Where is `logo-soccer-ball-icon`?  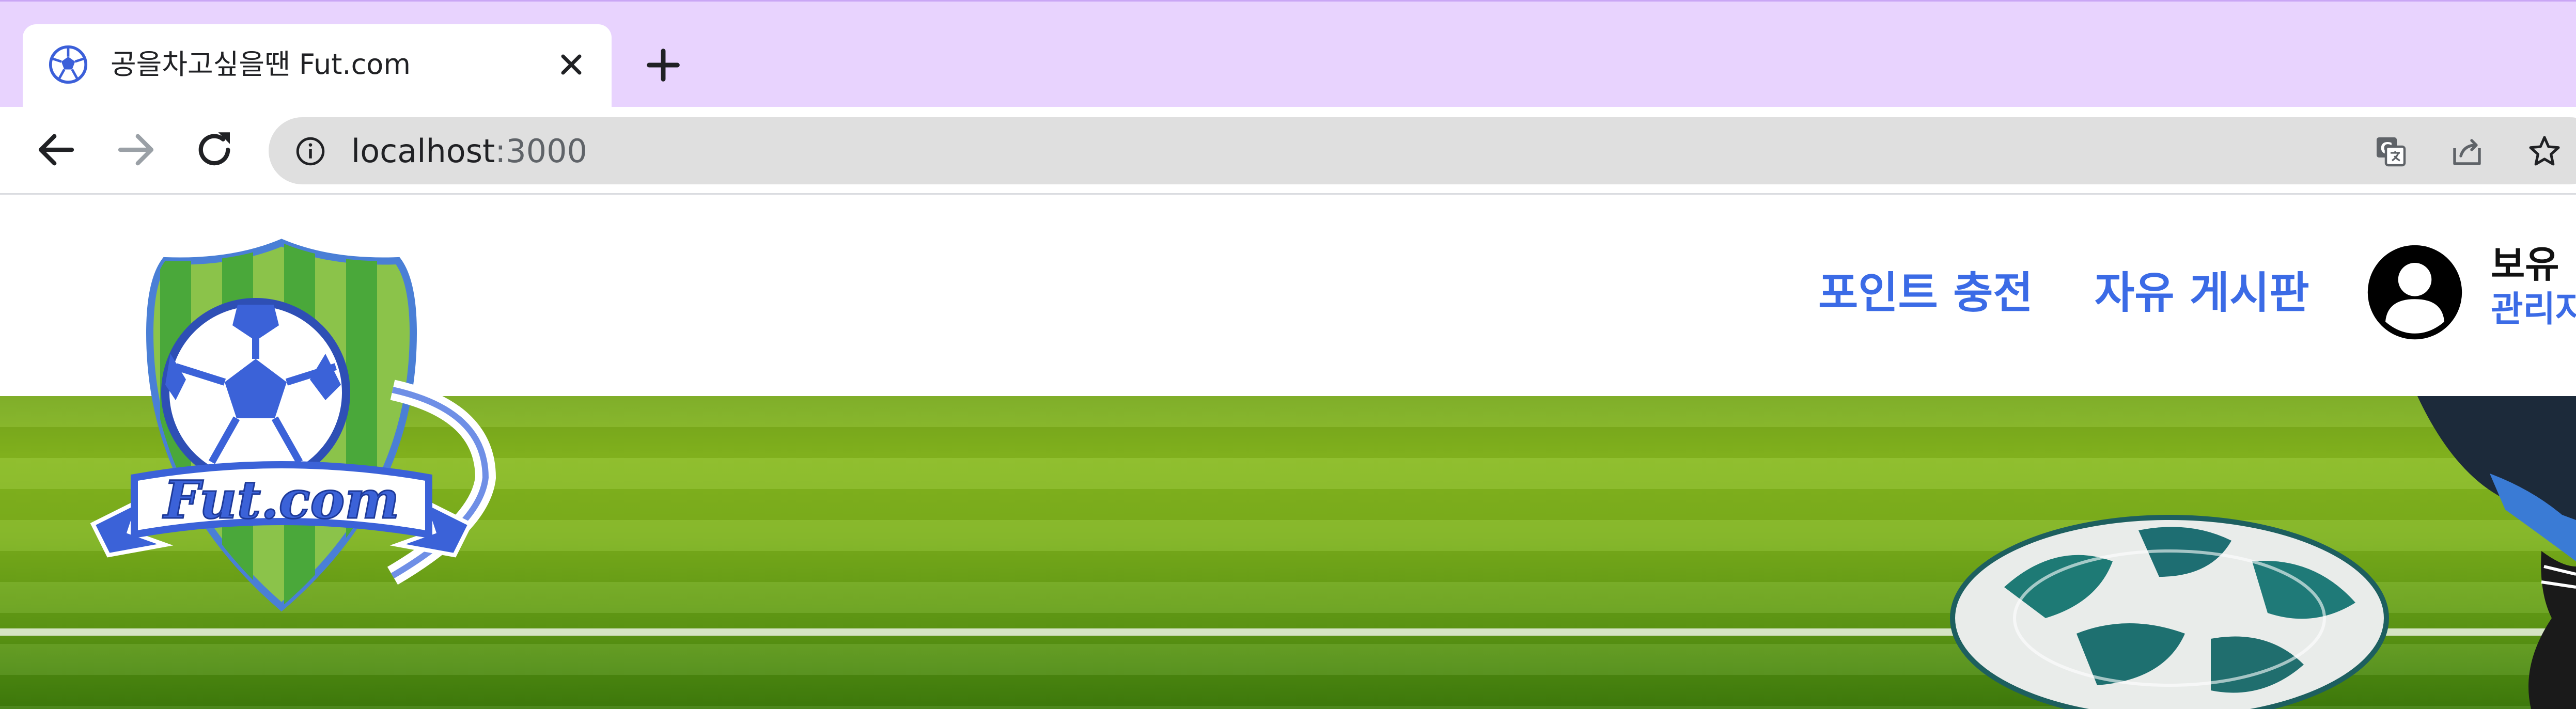 logo-soccer-ball-icon is located at coordinates (256, 392).